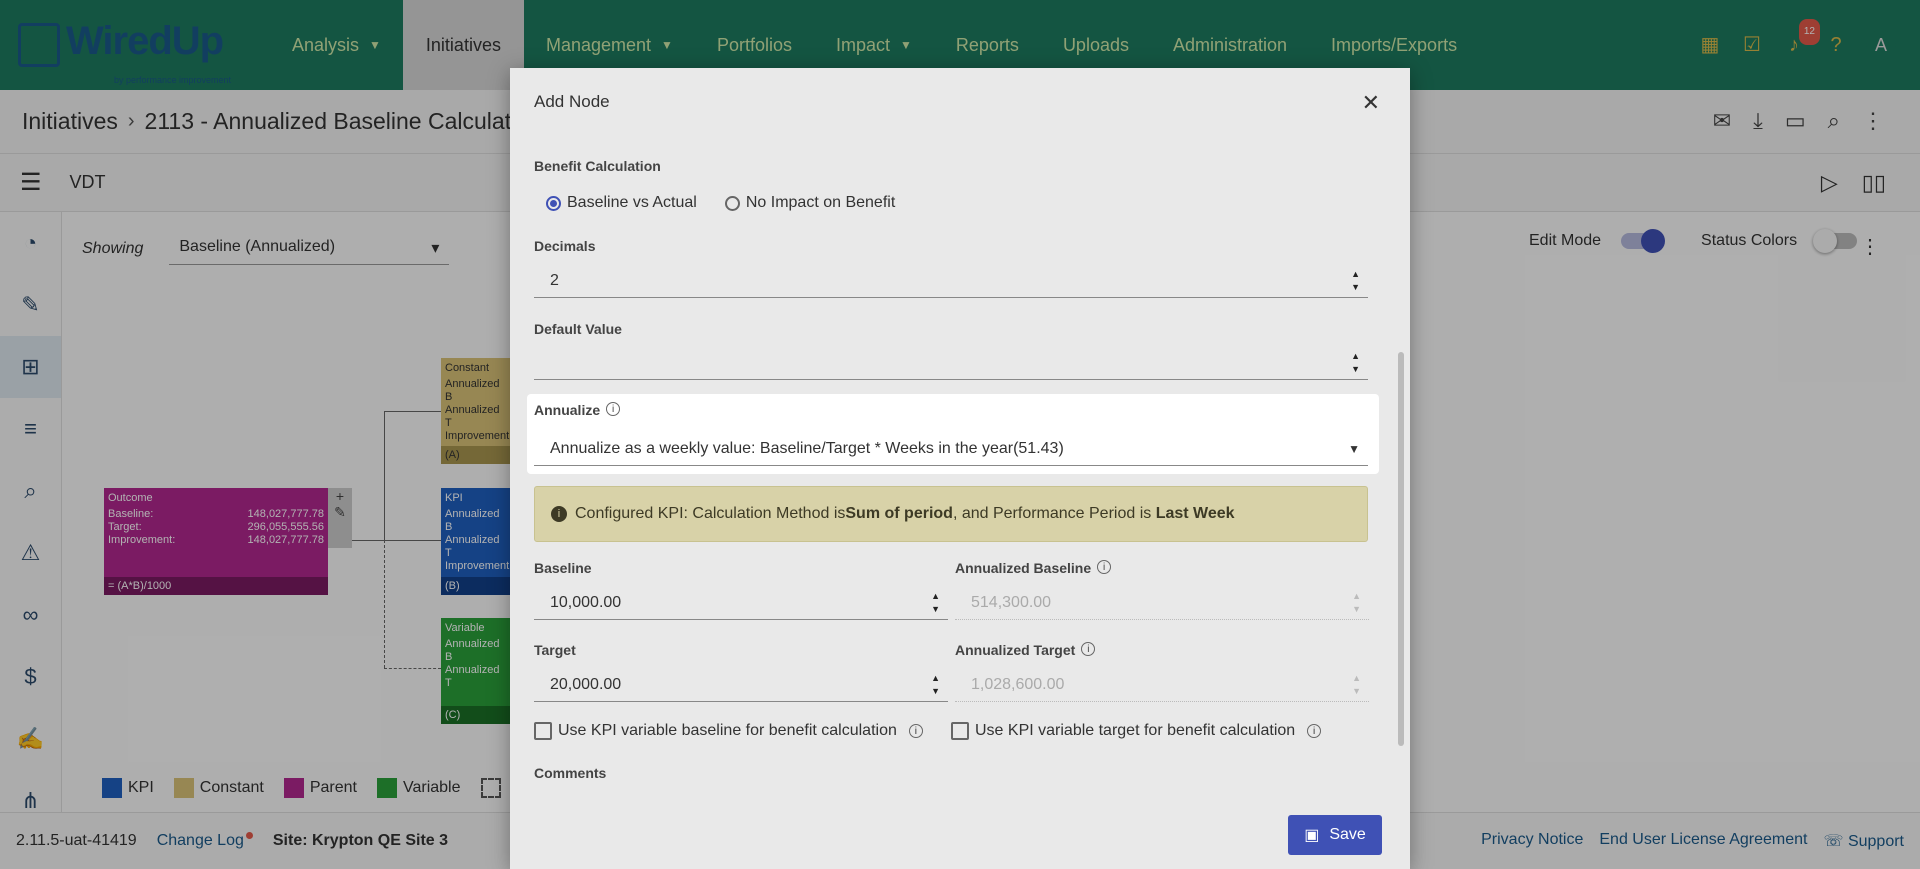 Image resolution: width=1920 pixels, height=869 pixels. Describe the element at coordinates (555, 650) in the screenshot. I see `target-label: Target` at that location.